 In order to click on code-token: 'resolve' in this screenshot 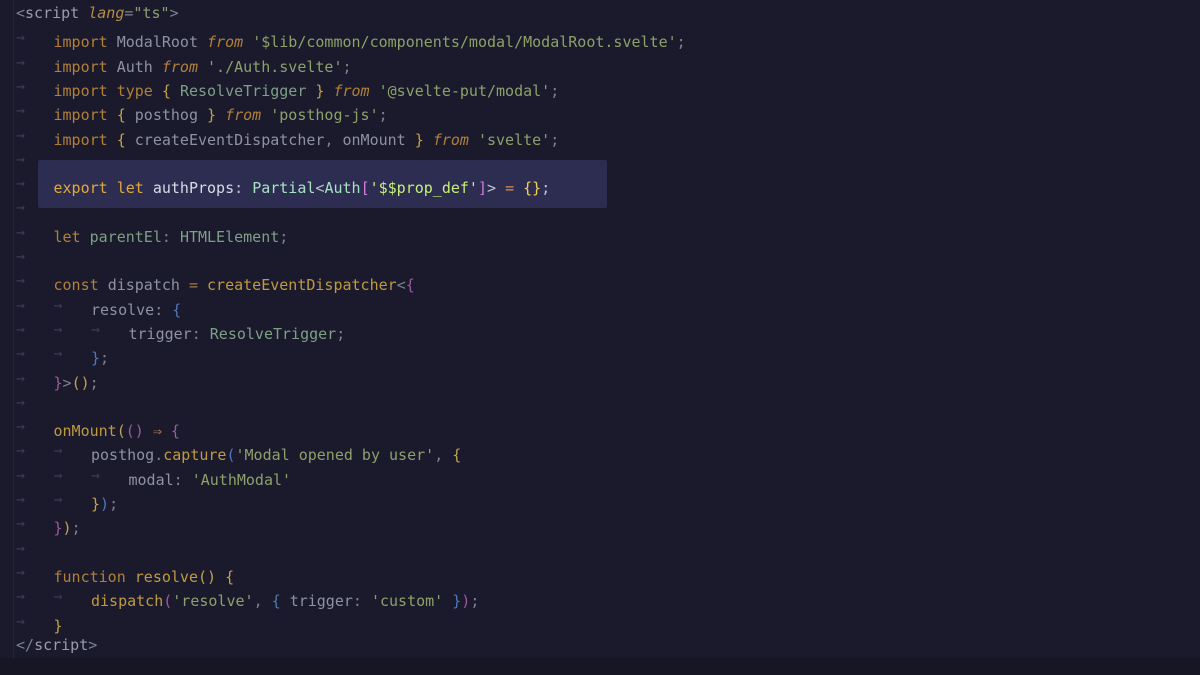, I will do `click(213, 601)`.